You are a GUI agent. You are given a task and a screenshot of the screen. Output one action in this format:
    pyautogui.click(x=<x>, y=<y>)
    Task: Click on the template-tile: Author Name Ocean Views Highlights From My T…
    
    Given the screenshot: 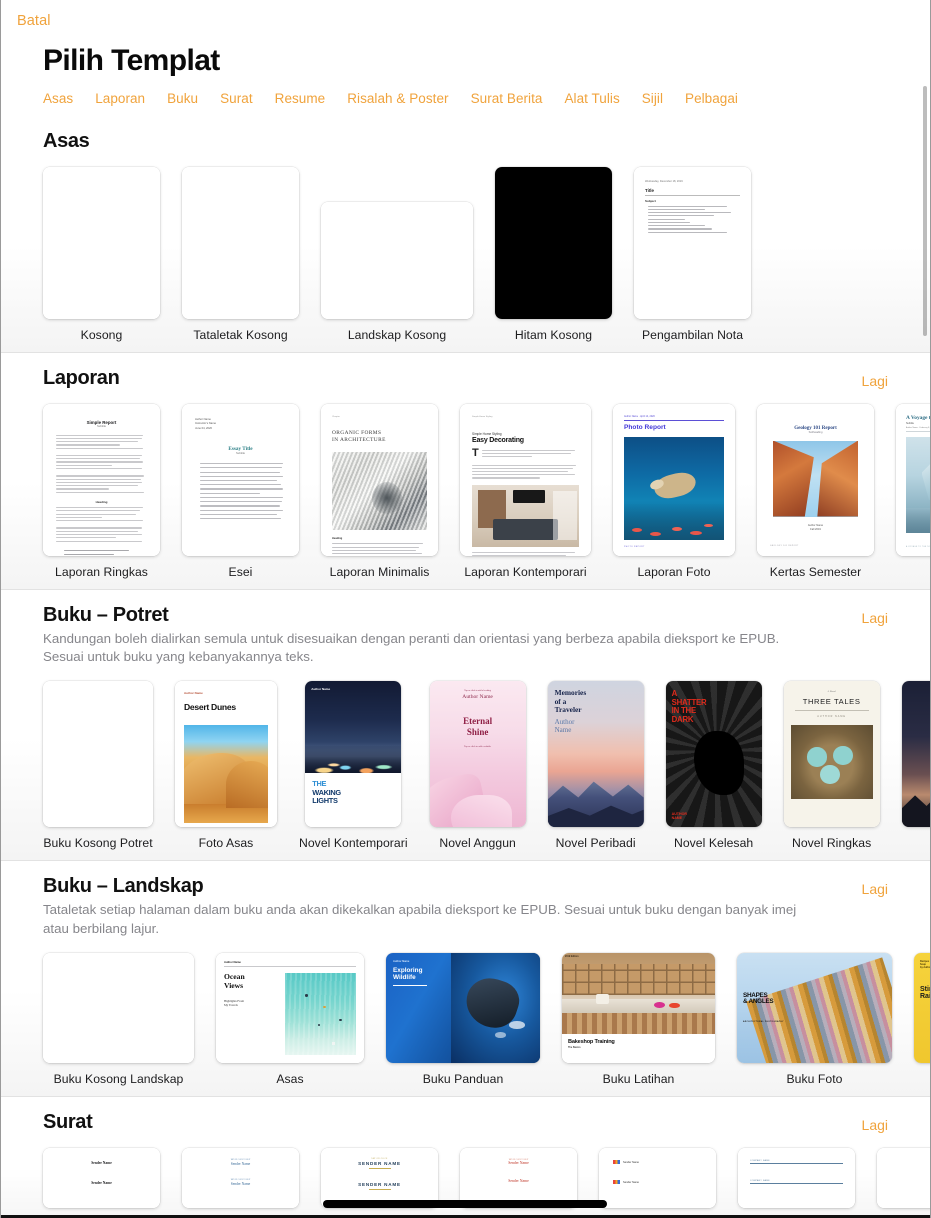 What is the action you would take?
    pyautogui.click(x=290, y=1019)
    